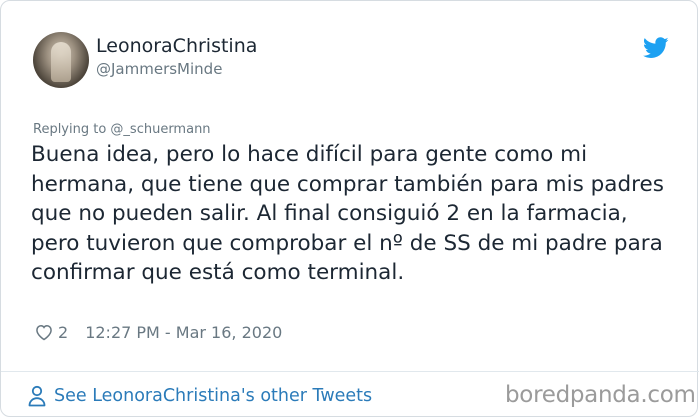 Image resolution: width=700 pixels, height=419 pixels. I want to click on author-handle: @JammersMinde, so click(159, 69).